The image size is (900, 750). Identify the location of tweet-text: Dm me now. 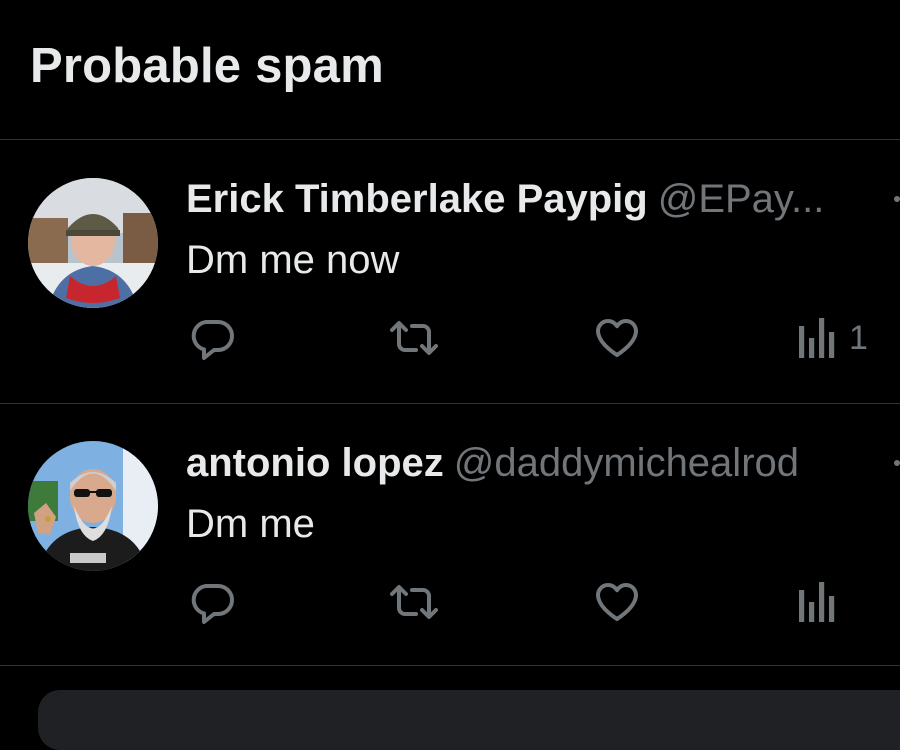
(293, 260).